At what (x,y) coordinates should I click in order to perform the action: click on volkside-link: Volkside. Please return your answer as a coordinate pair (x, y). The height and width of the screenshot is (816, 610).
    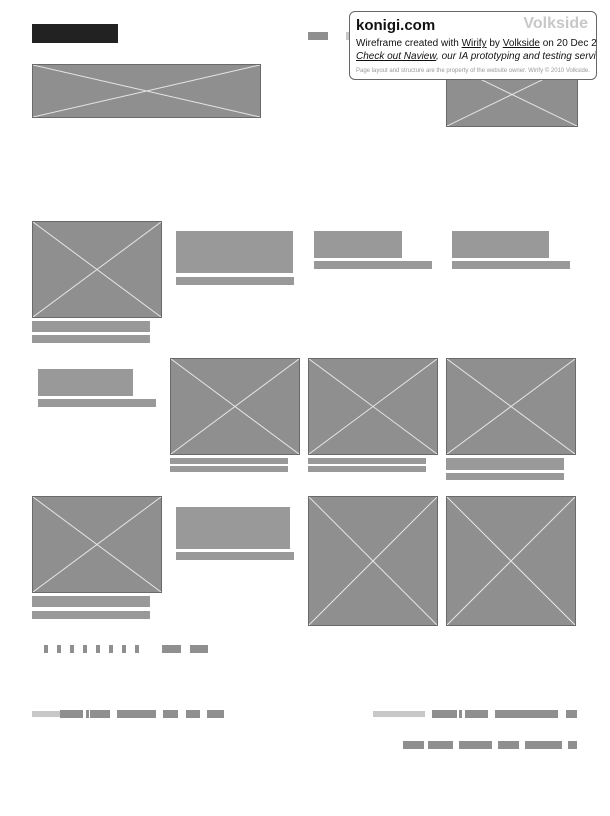
    Looking at the image, I should click on (521, 43).